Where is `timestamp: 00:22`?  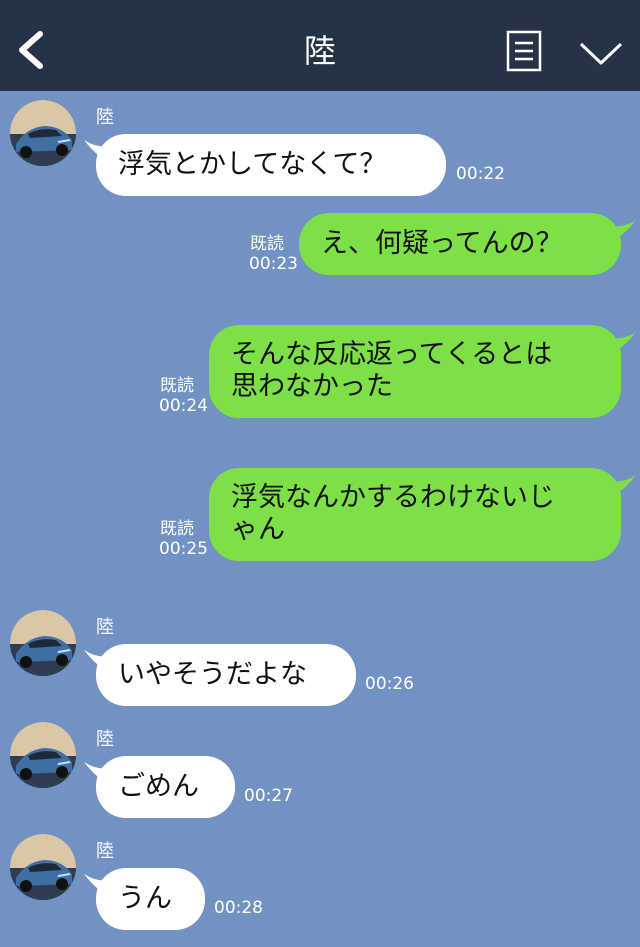 timestamp: 00:22 is located at coordinates (480, 174).